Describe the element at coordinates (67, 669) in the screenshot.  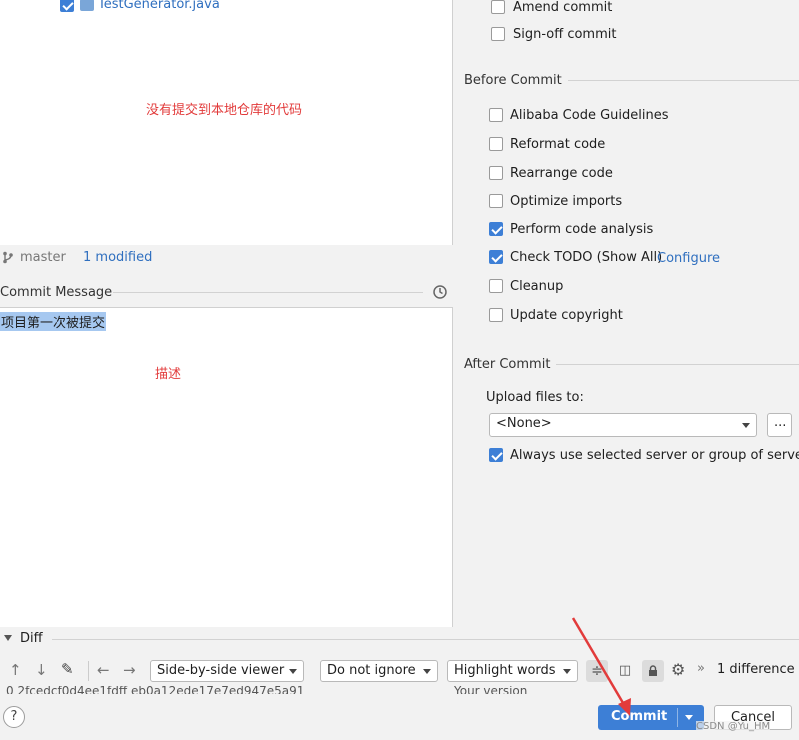
I see `edit-icon: ✎` at that location.